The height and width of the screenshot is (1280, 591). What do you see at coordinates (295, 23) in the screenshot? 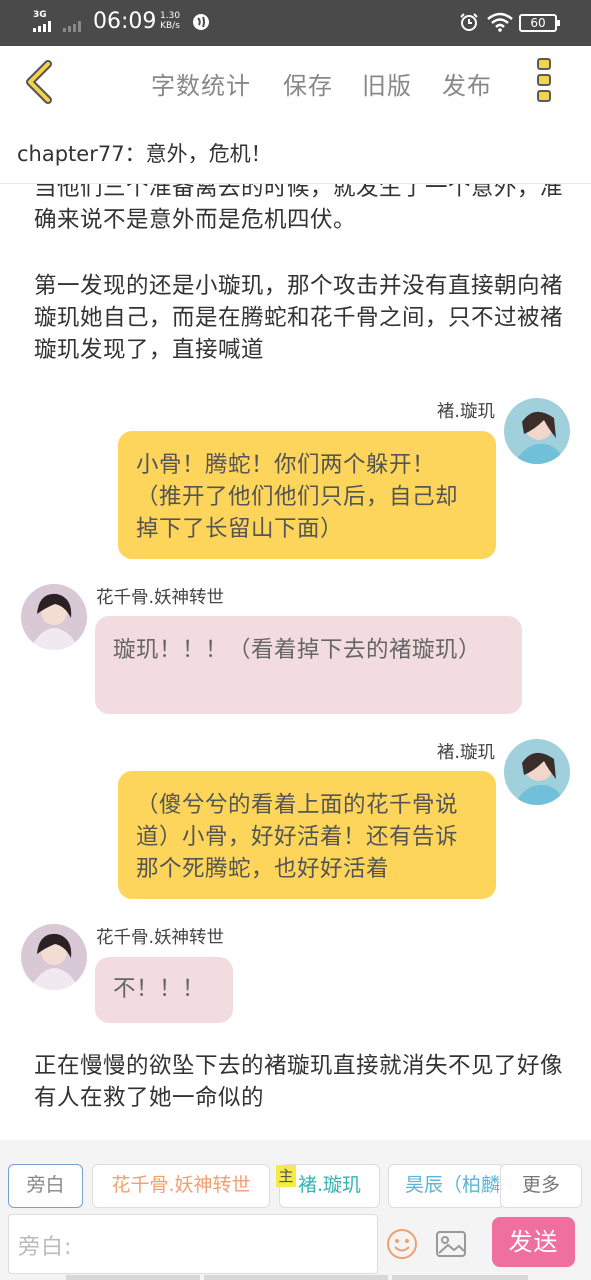
I see `status-bar: 3G 06:09 1.30 KB/s 60` at bounding box center [295, 23].